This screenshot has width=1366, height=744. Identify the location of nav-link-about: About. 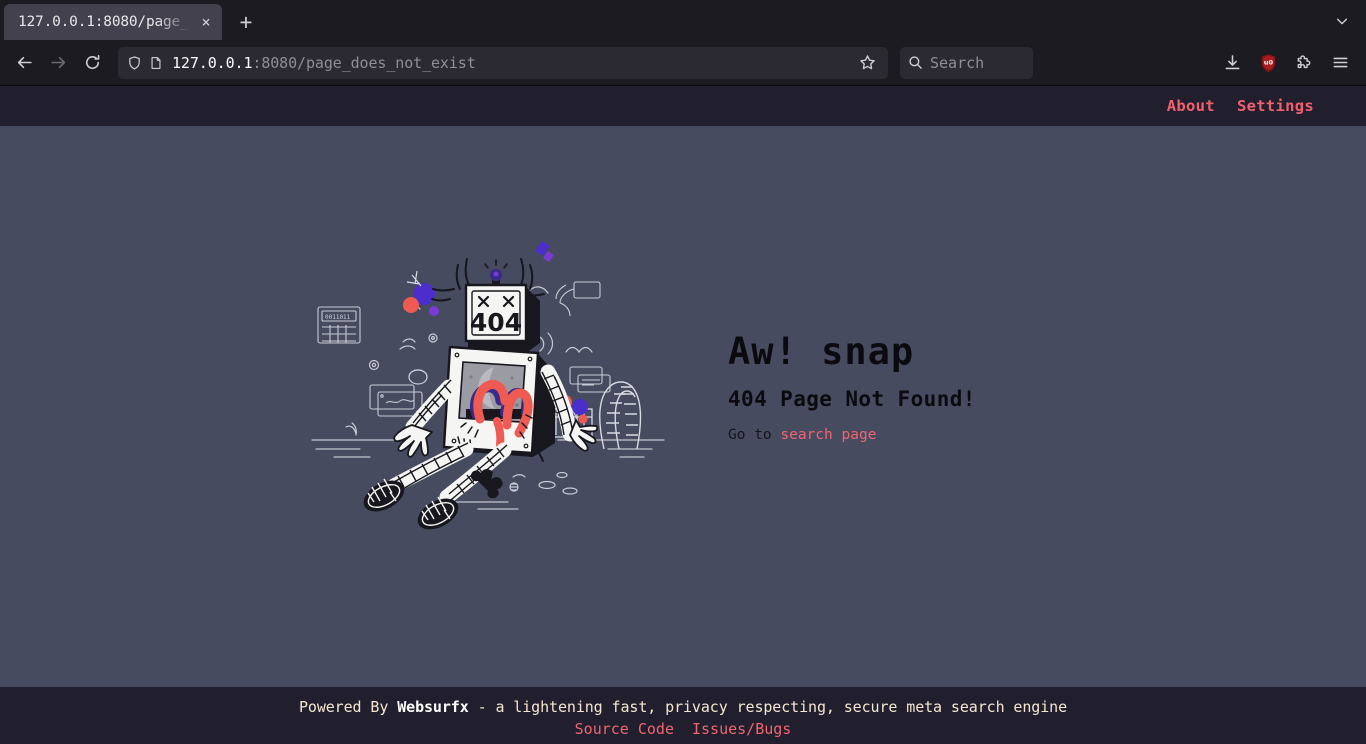
(1191, 106).